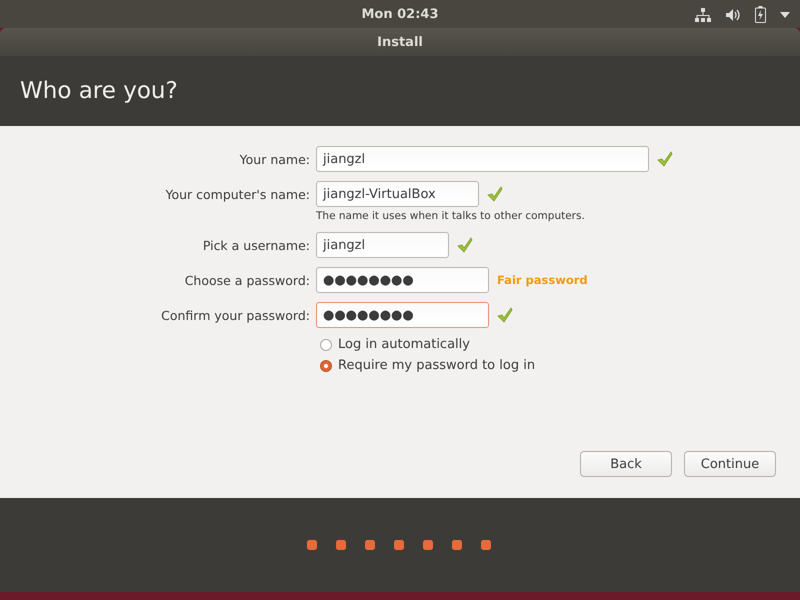 The image size is (800, 600). I want to click on dropdown-icon, so click(785, 15).